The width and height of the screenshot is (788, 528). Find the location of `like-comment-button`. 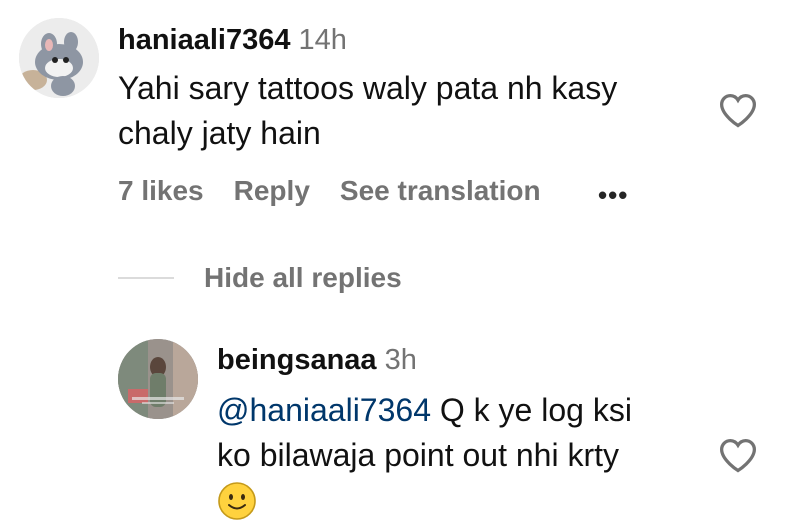

like-comment-button is located at coordinates (738, 110).